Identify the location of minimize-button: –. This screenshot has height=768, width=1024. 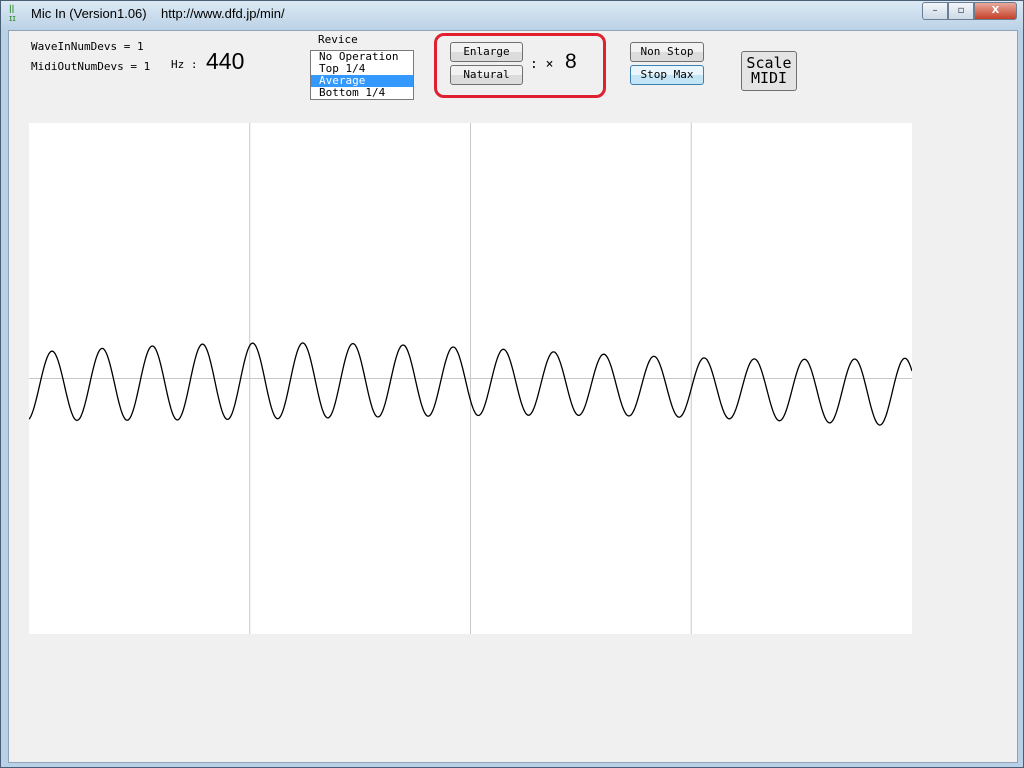
(935, 11).